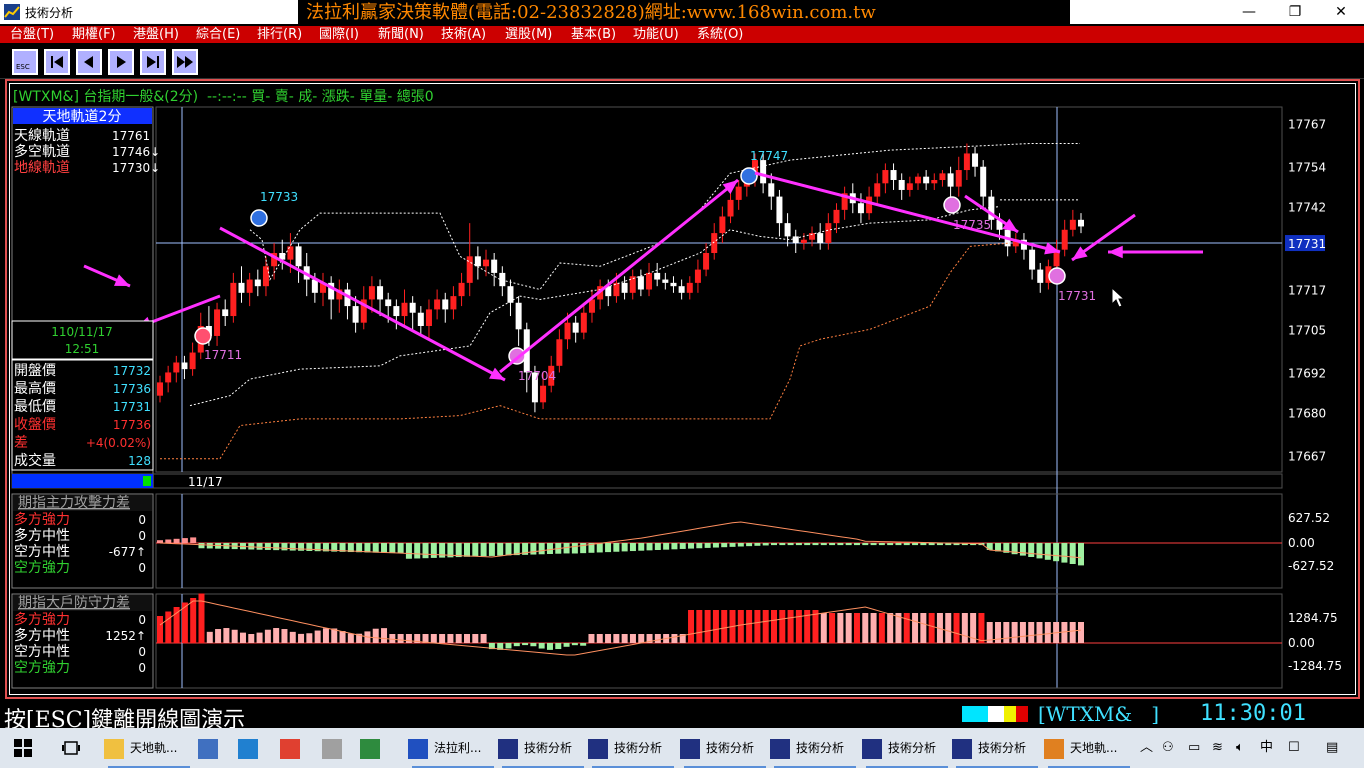  What do you see at coordinates (23, 748) in the screenshot?
I see `windows-start-icon` at bounding box center [23, 748].